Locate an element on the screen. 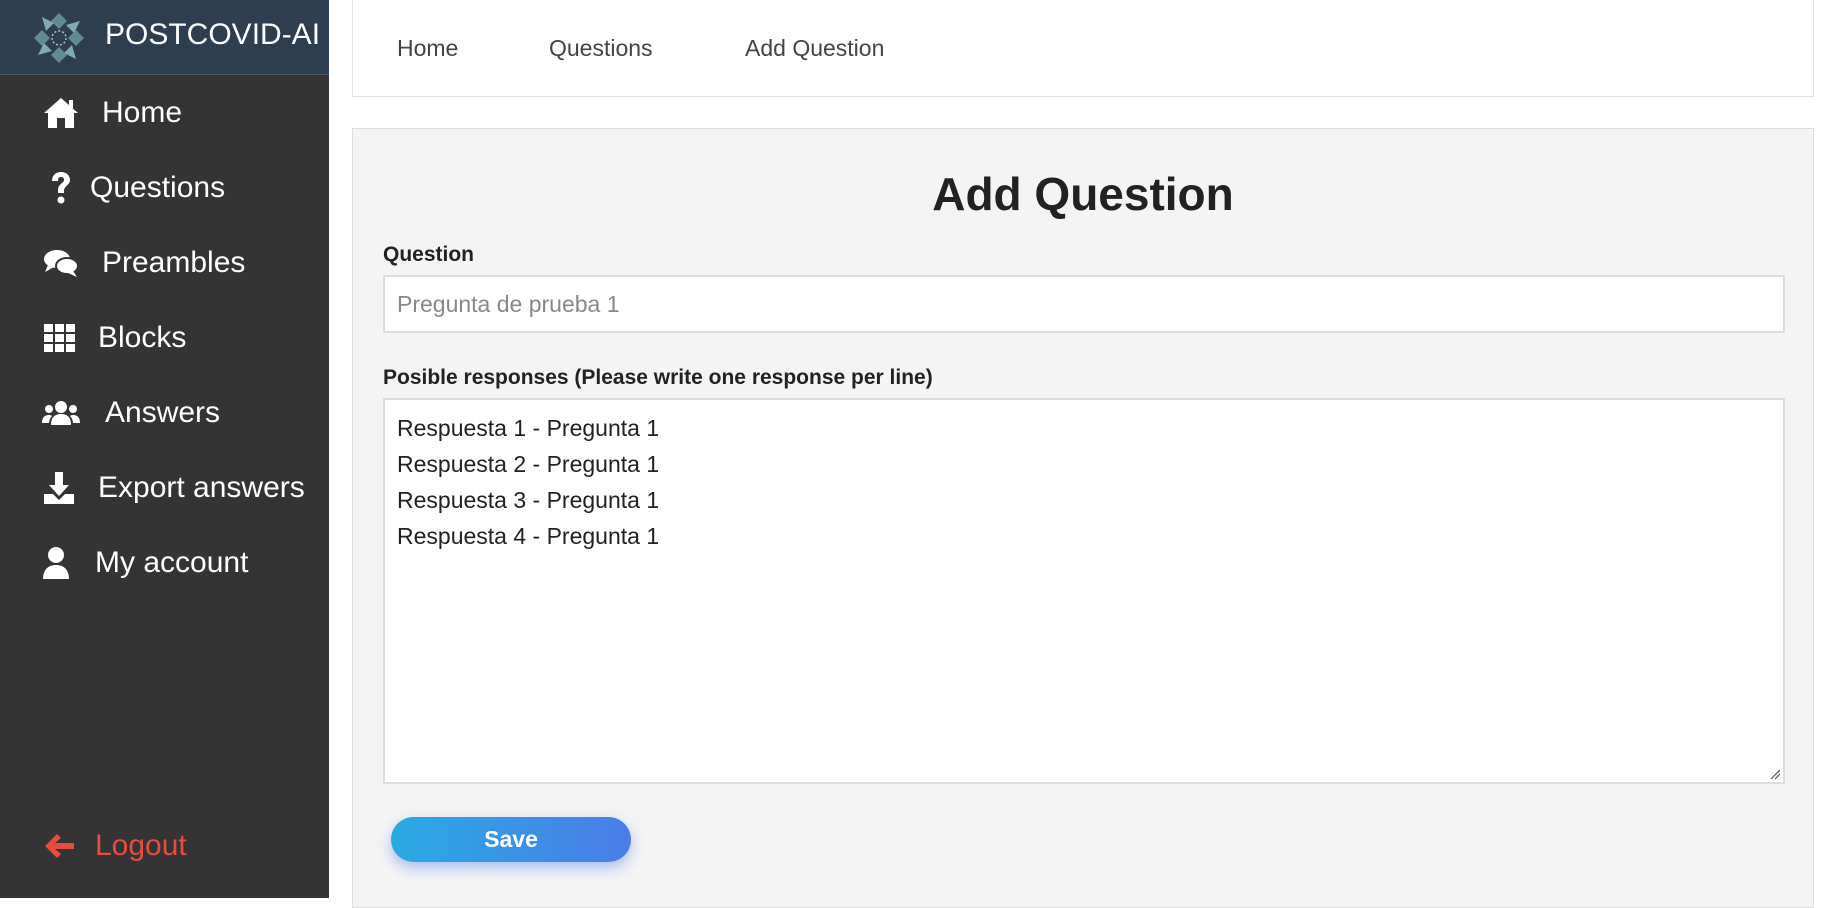 This screenshot has width=1828, height=908. top-navbar: Home Questions Add Question is located at coordinates (1083, 48).